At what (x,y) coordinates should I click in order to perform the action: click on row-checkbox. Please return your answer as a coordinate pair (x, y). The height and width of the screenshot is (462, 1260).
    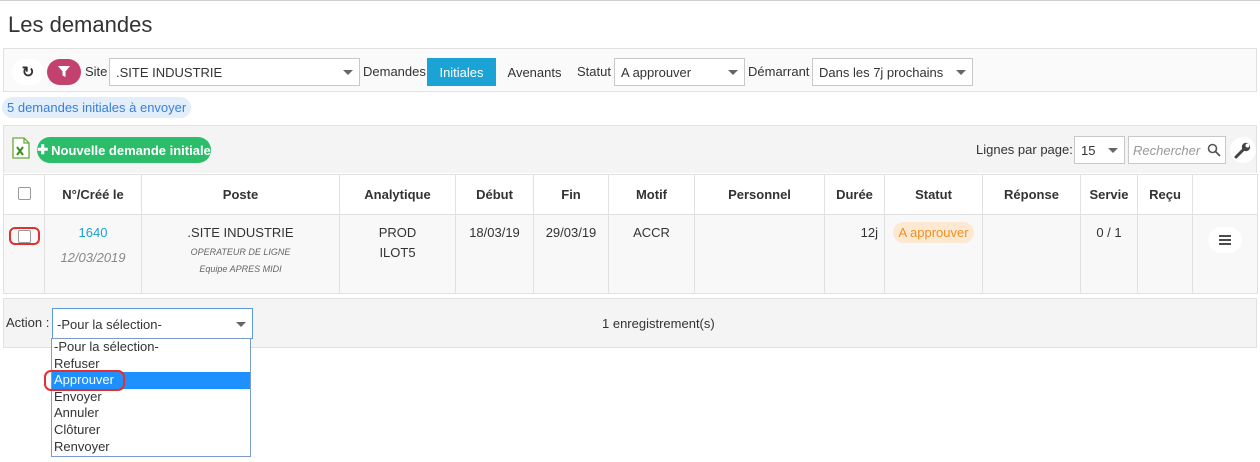
    Looking at the image, I should click on (24, 236).